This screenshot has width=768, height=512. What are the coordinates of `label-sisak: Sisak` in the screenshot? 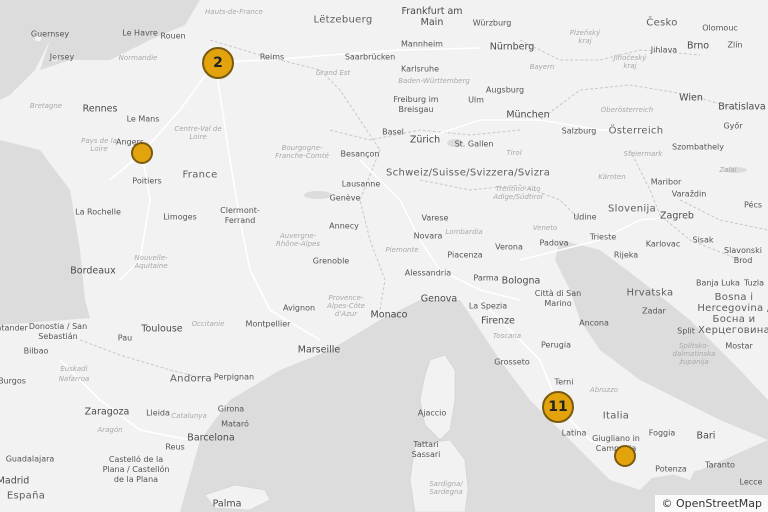 It's located at (703, 240).